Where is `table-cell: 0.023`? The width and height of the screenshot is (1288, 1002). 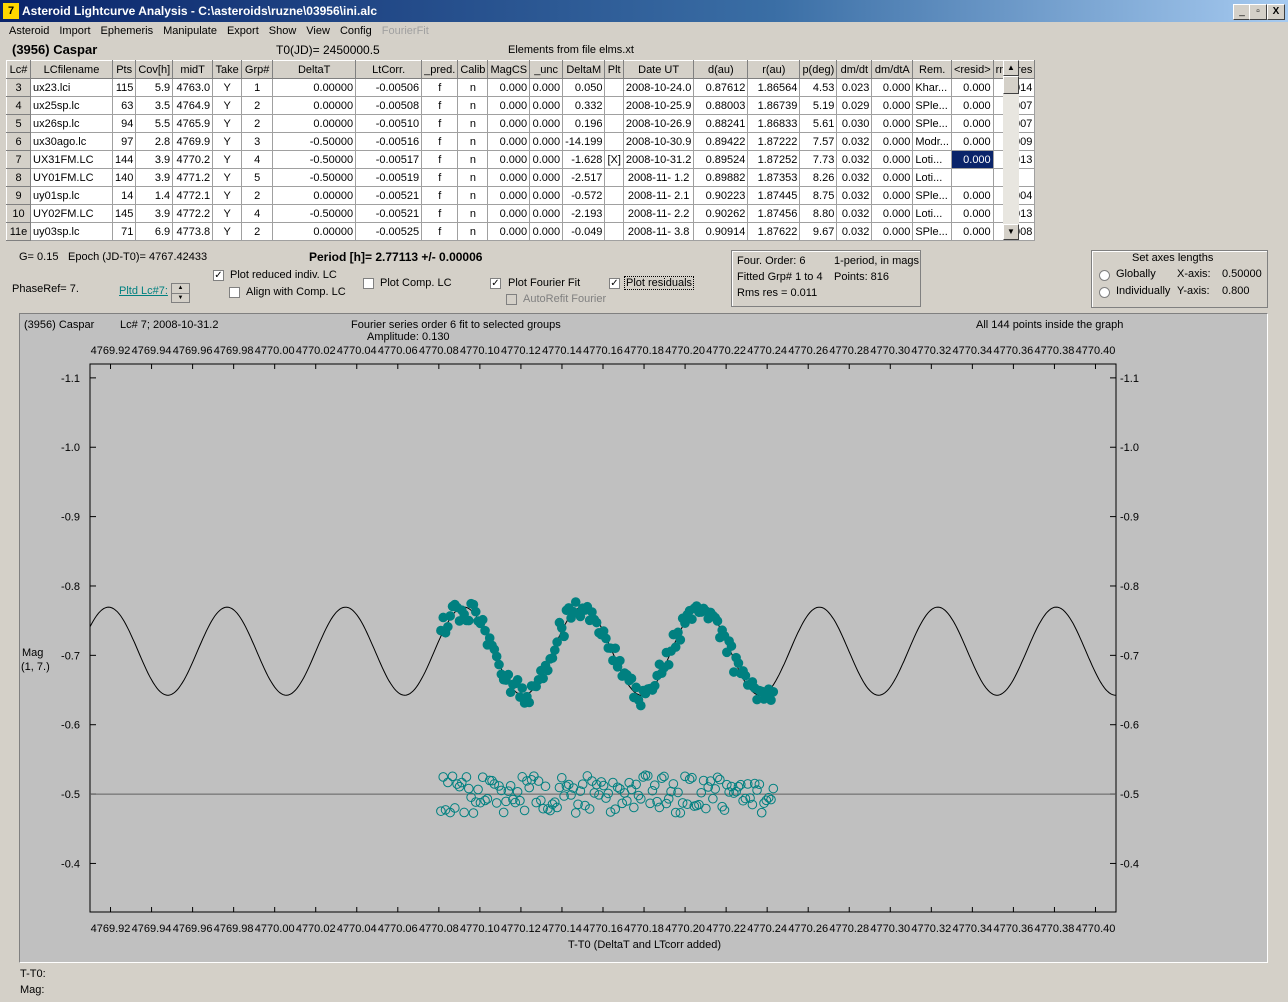 table-cell: 0.023 is located at coordinates (854, 87).